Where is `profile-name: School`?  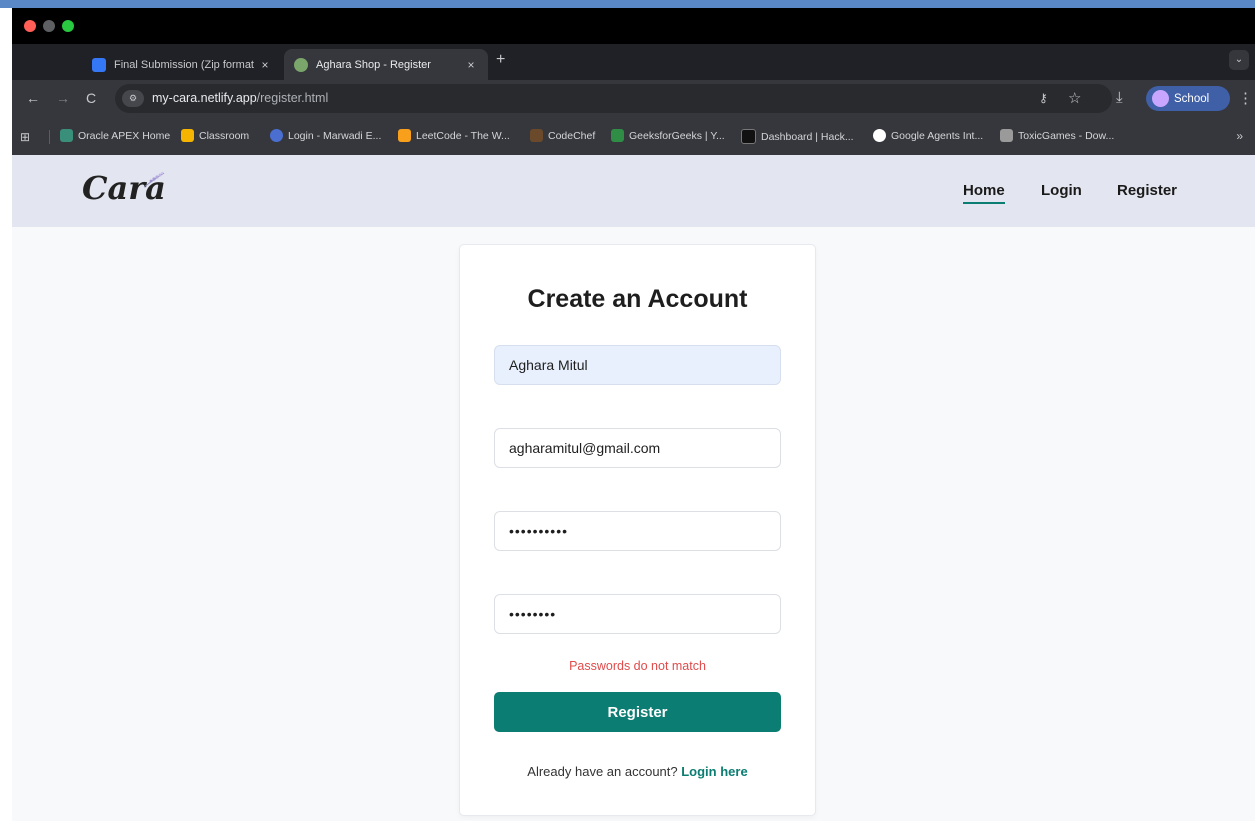
profile-name: School is located at coordinates (1192, 98).